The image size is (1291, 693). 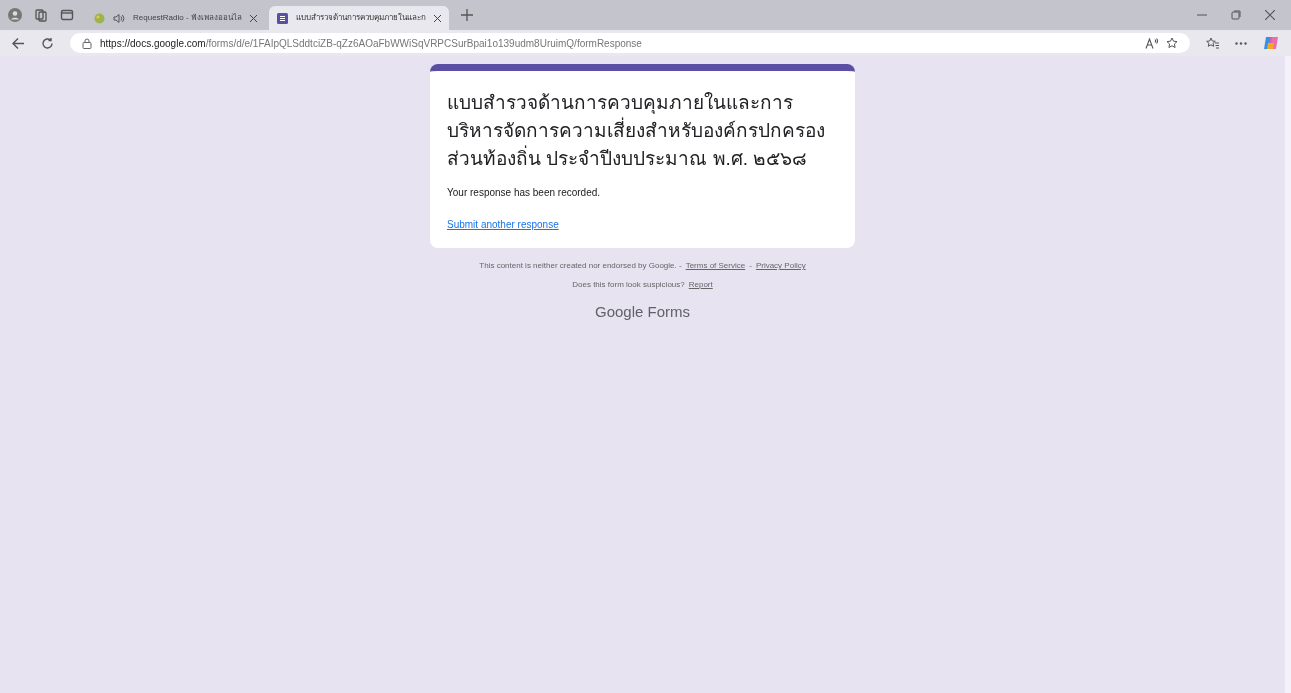 I want to click on new-tab-icon, so click(x=466, y=15).